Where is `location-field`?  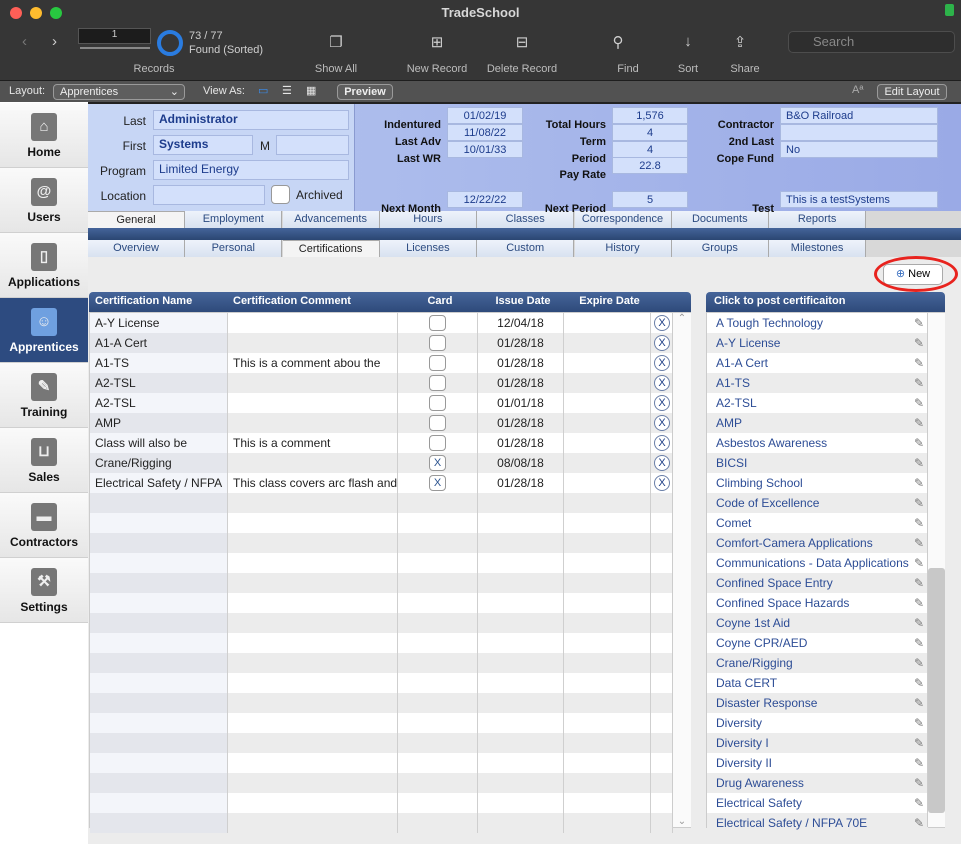
location-field is located at coordinates (209, 195).